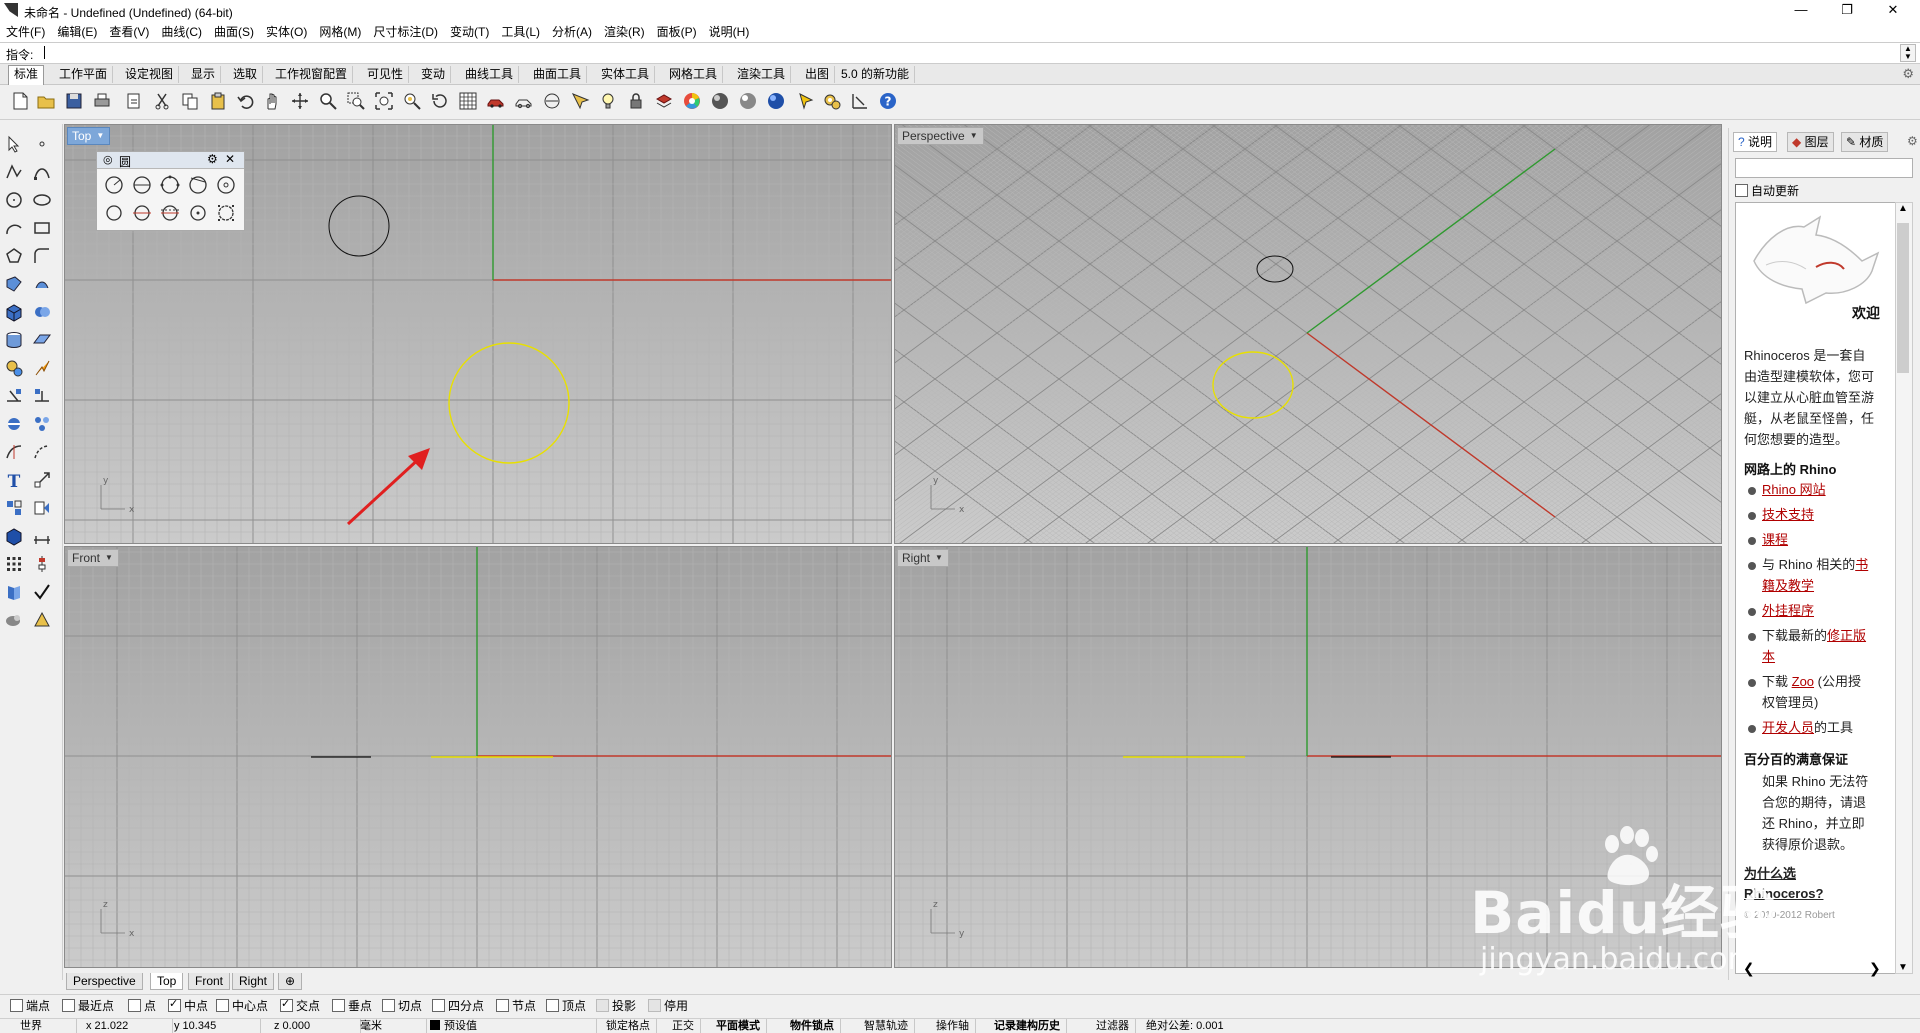 The image size is (1920, 1033). I want to click on link-text: 开发人员, so click(1788, 727).